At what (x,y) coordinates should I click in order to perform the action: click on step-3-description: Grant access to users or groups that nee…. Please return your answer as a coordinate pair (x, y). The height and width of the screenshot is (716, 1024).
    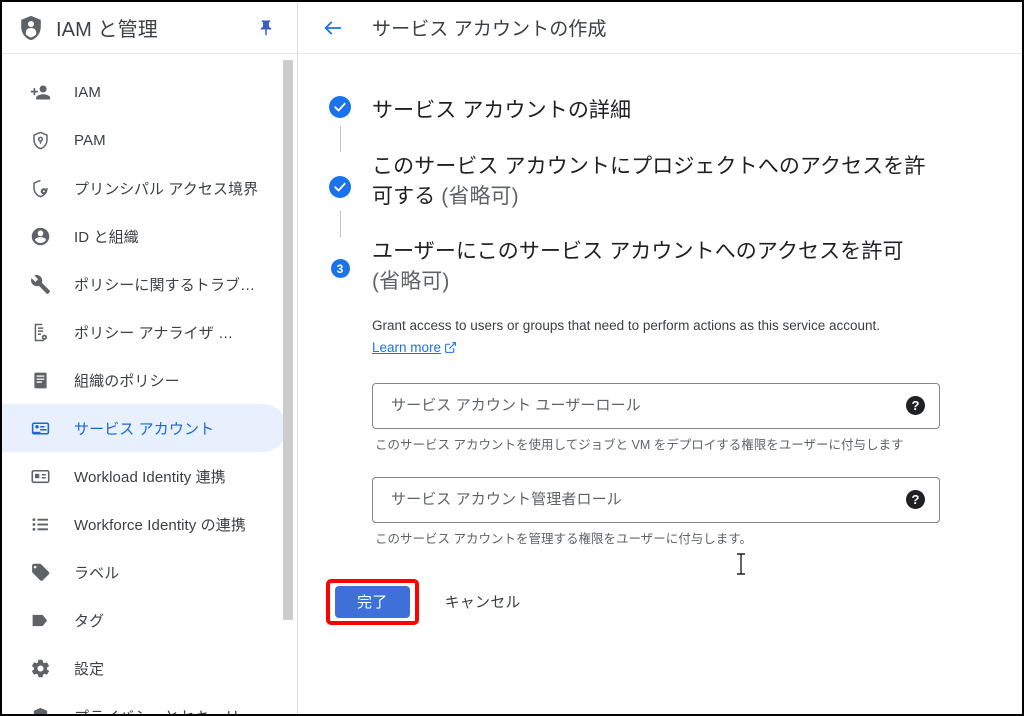
    Looking at the image, I should click on (634, 338).